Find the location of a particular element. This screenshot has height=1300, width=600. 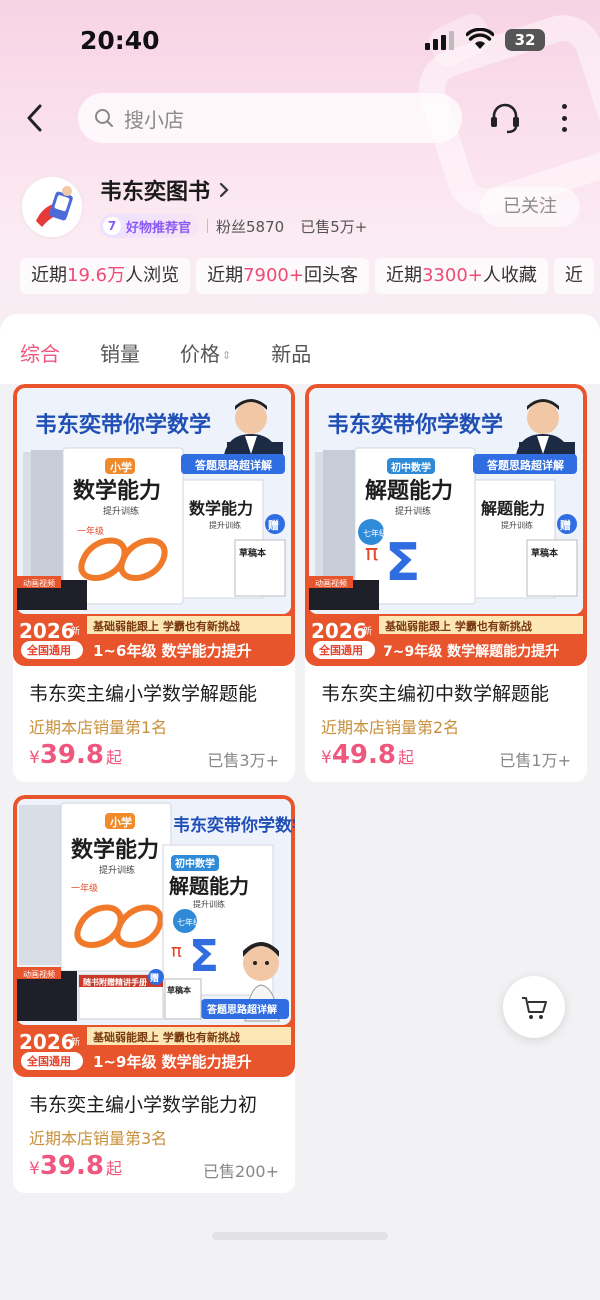

shop-name: 韦东奕图书 is located at coordinates (165, 190).